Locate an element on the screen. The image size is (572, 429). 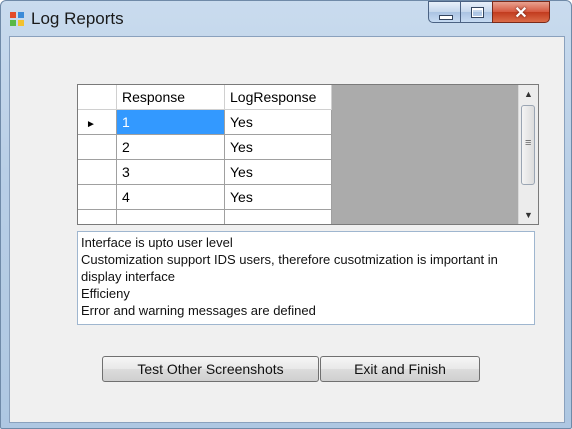
row-header: ► is located at coordinates (97, 122).